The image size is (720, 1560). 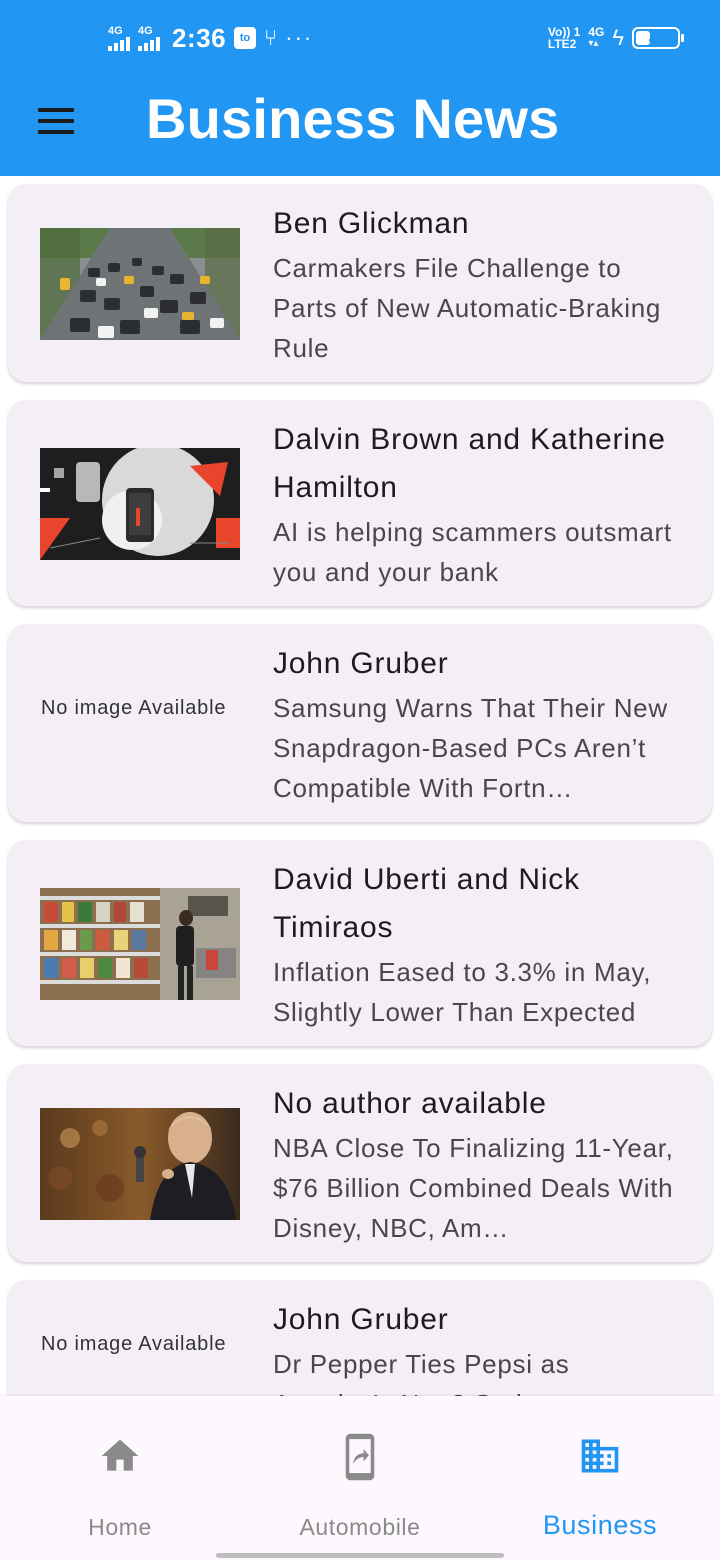 I want to click on app-bar: 4G 4G 2:36 to ⑂ ··· Vo)) 1 LTE2 4G ▾▴ ϟ, so click(x=360, y=88).